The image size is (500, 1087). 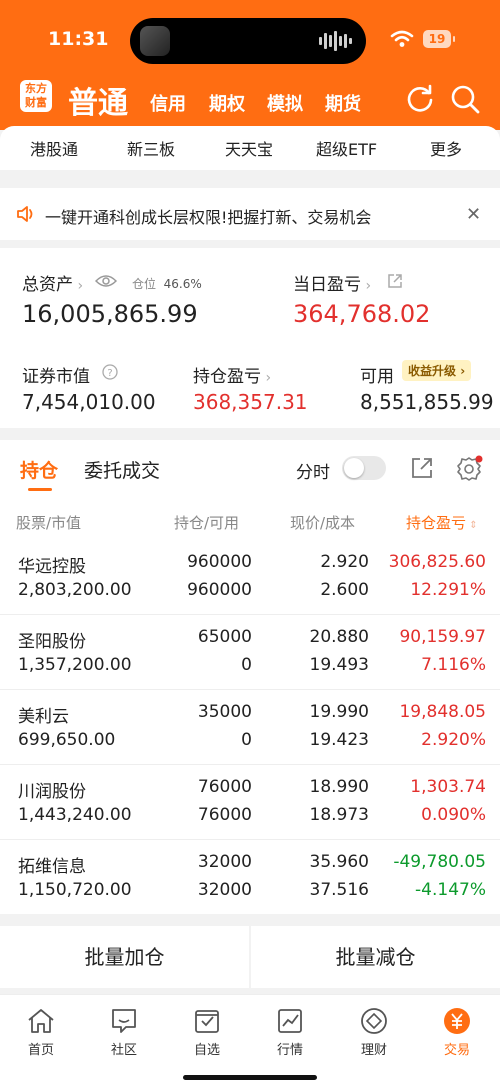 I want to click on cost-cell: 19.423, so click(x=339, y=740).